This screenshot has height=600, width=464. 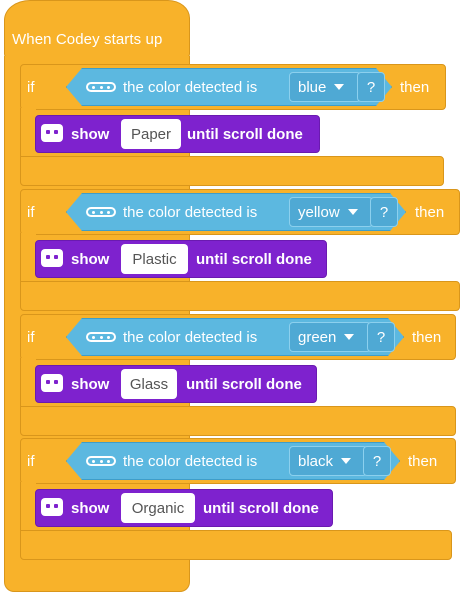 I want to click on show-text-field-3: Glass, so click(x=149, y=384).